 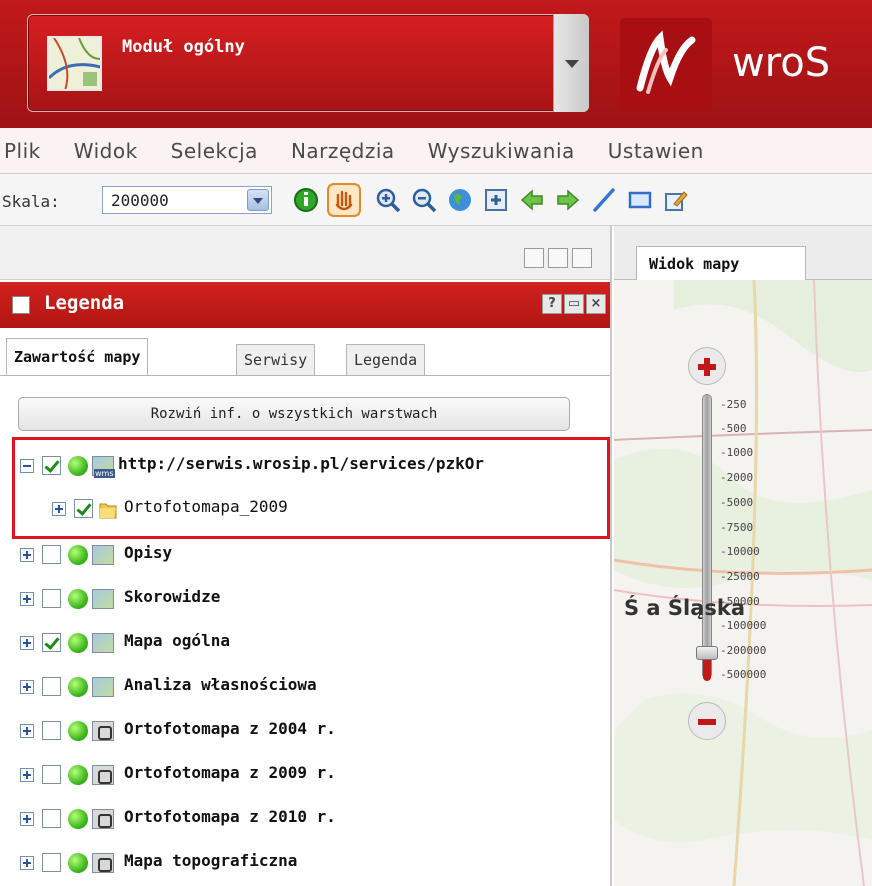 What do you see at coordinates (424, 200) in the screenshot?
I see `zoom-out-icon` at bounding box center [424, 200].